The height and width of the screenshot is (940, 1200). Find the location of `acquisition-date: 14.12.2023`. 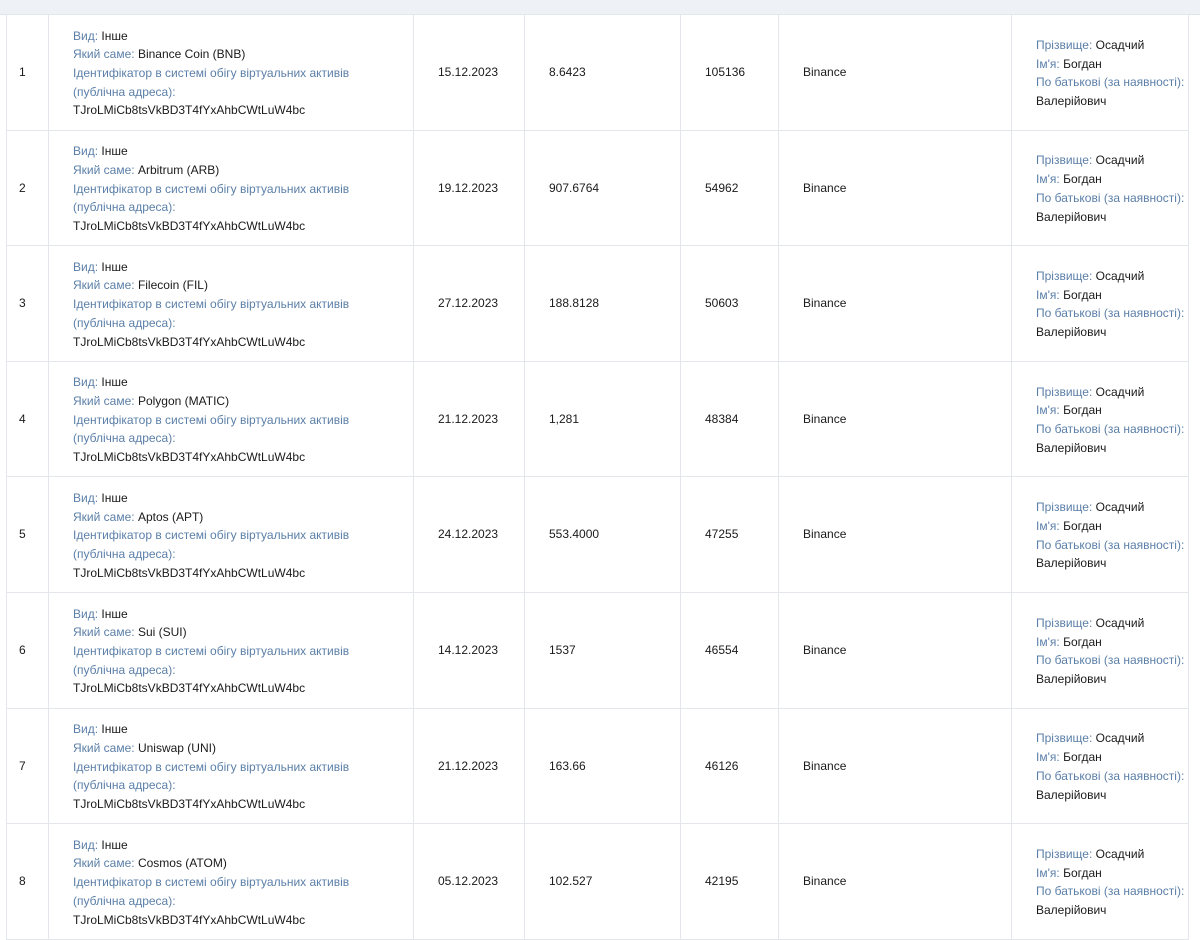

acquisition-date: 14.12.2023 is located at coordinates (468, 649).